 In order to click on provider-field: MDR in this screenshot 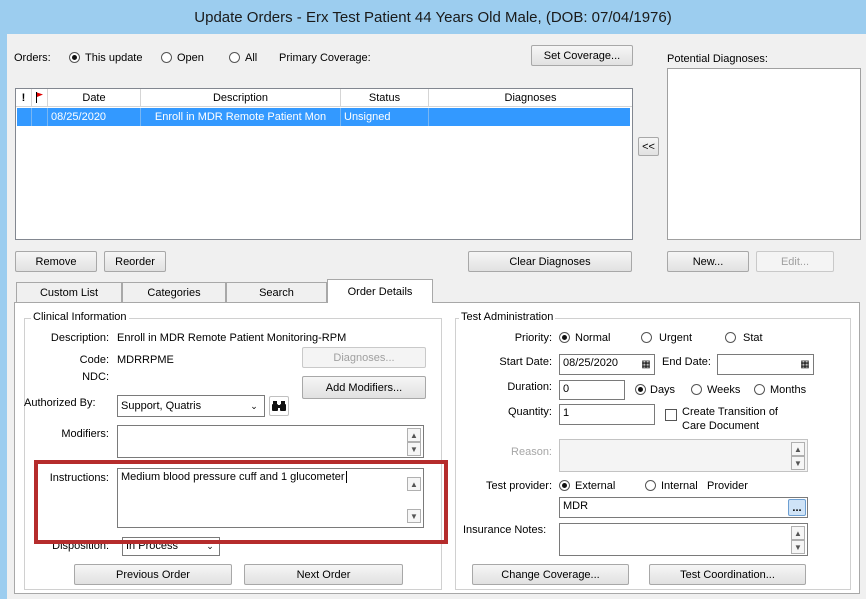, I will do `click(683, 507)`.